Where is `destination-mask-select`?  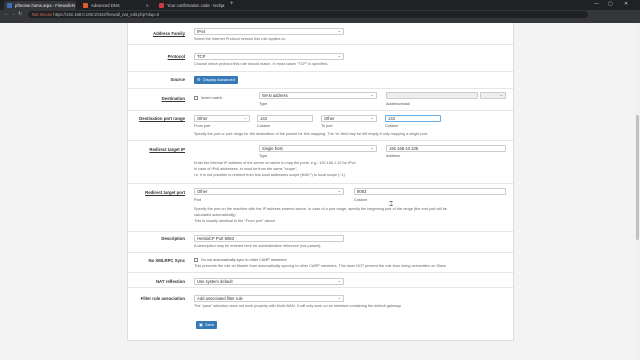
destination-mask-select is located at coordinates (493, 95).